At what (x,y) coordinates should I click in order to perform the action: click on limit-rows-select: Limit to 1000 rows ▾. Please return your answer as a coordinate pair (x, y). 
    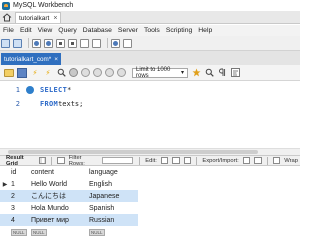
    Looking at the image, I should click on (160, 73).